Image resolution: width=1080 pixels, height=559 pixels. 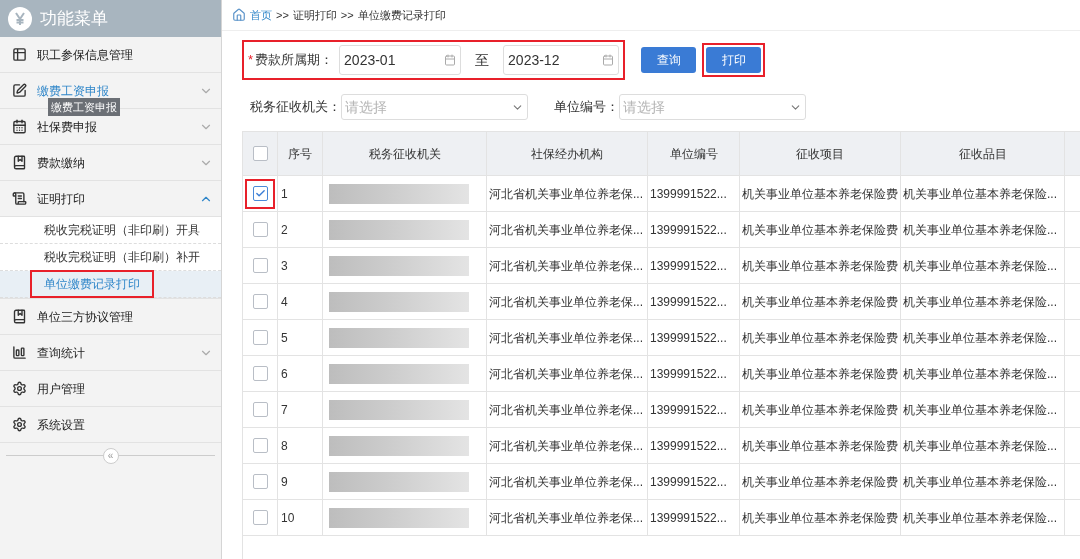 What do you see at coordinates (19, 388) in the screenshot?
I see `settings-icon` at bounding box center [19, 388].